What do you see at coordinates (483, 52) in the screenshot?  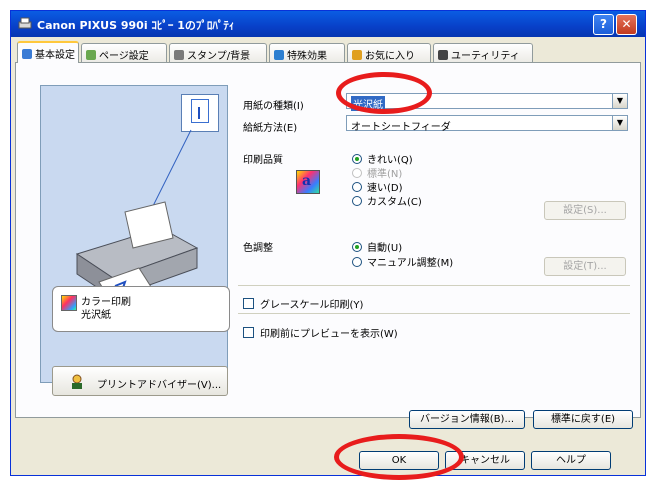 I see `tab-utility: ユーティリティ` at bounding box center [483, 52].